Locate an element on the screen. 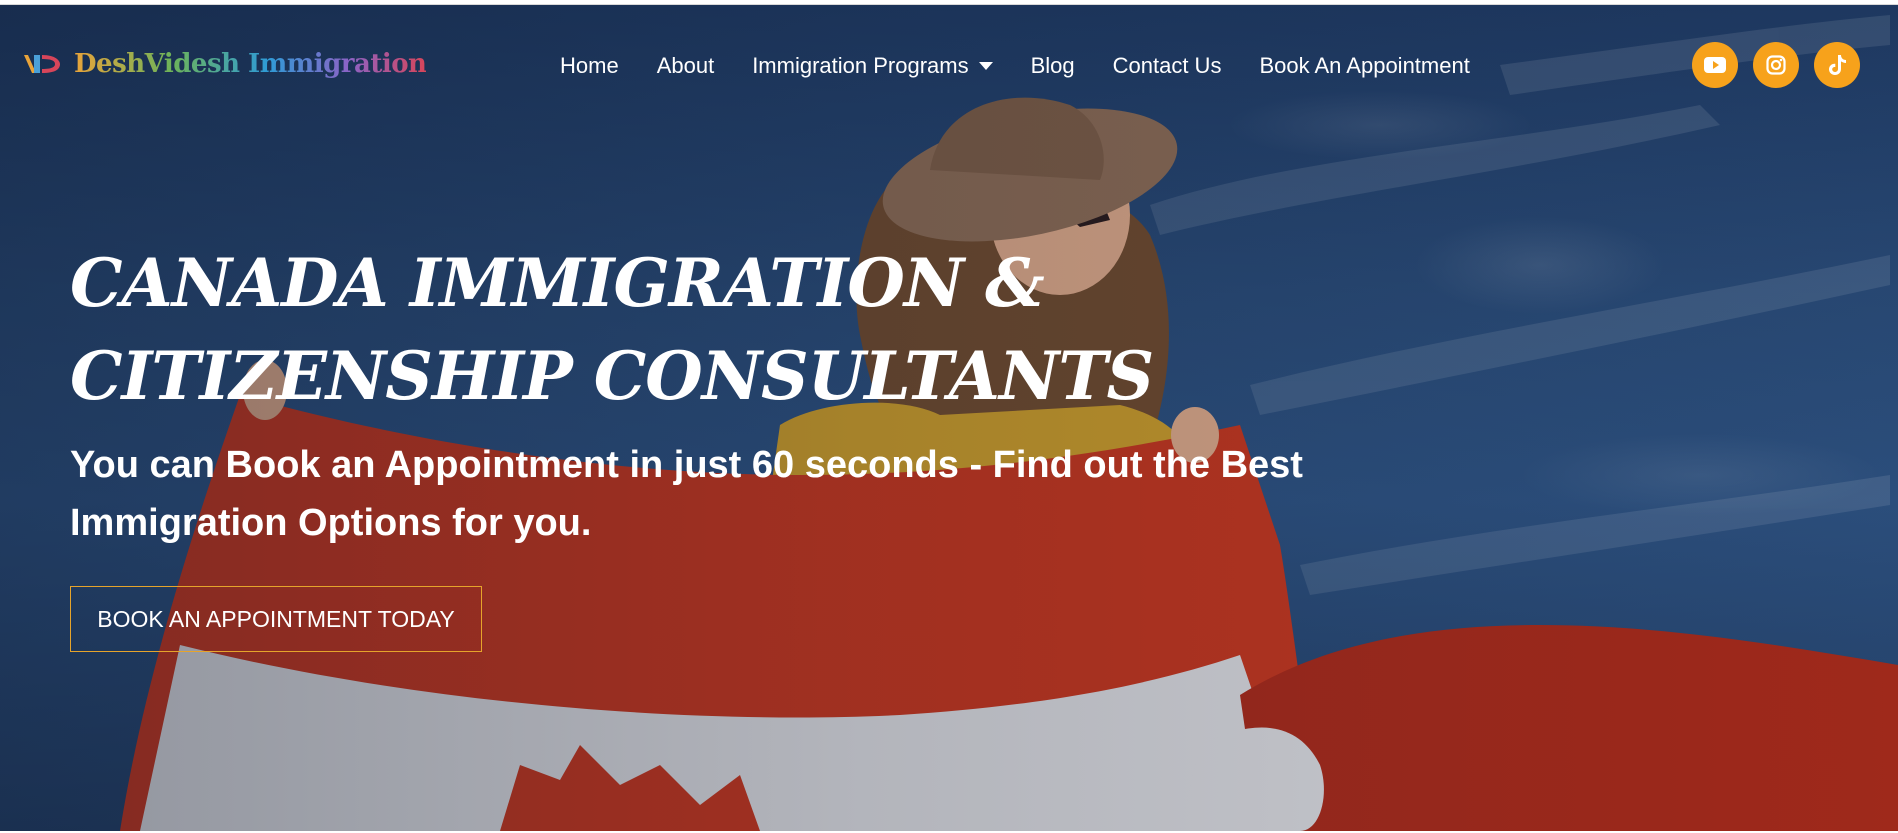  chevron-down-icon is located at coordinates (985, 66).